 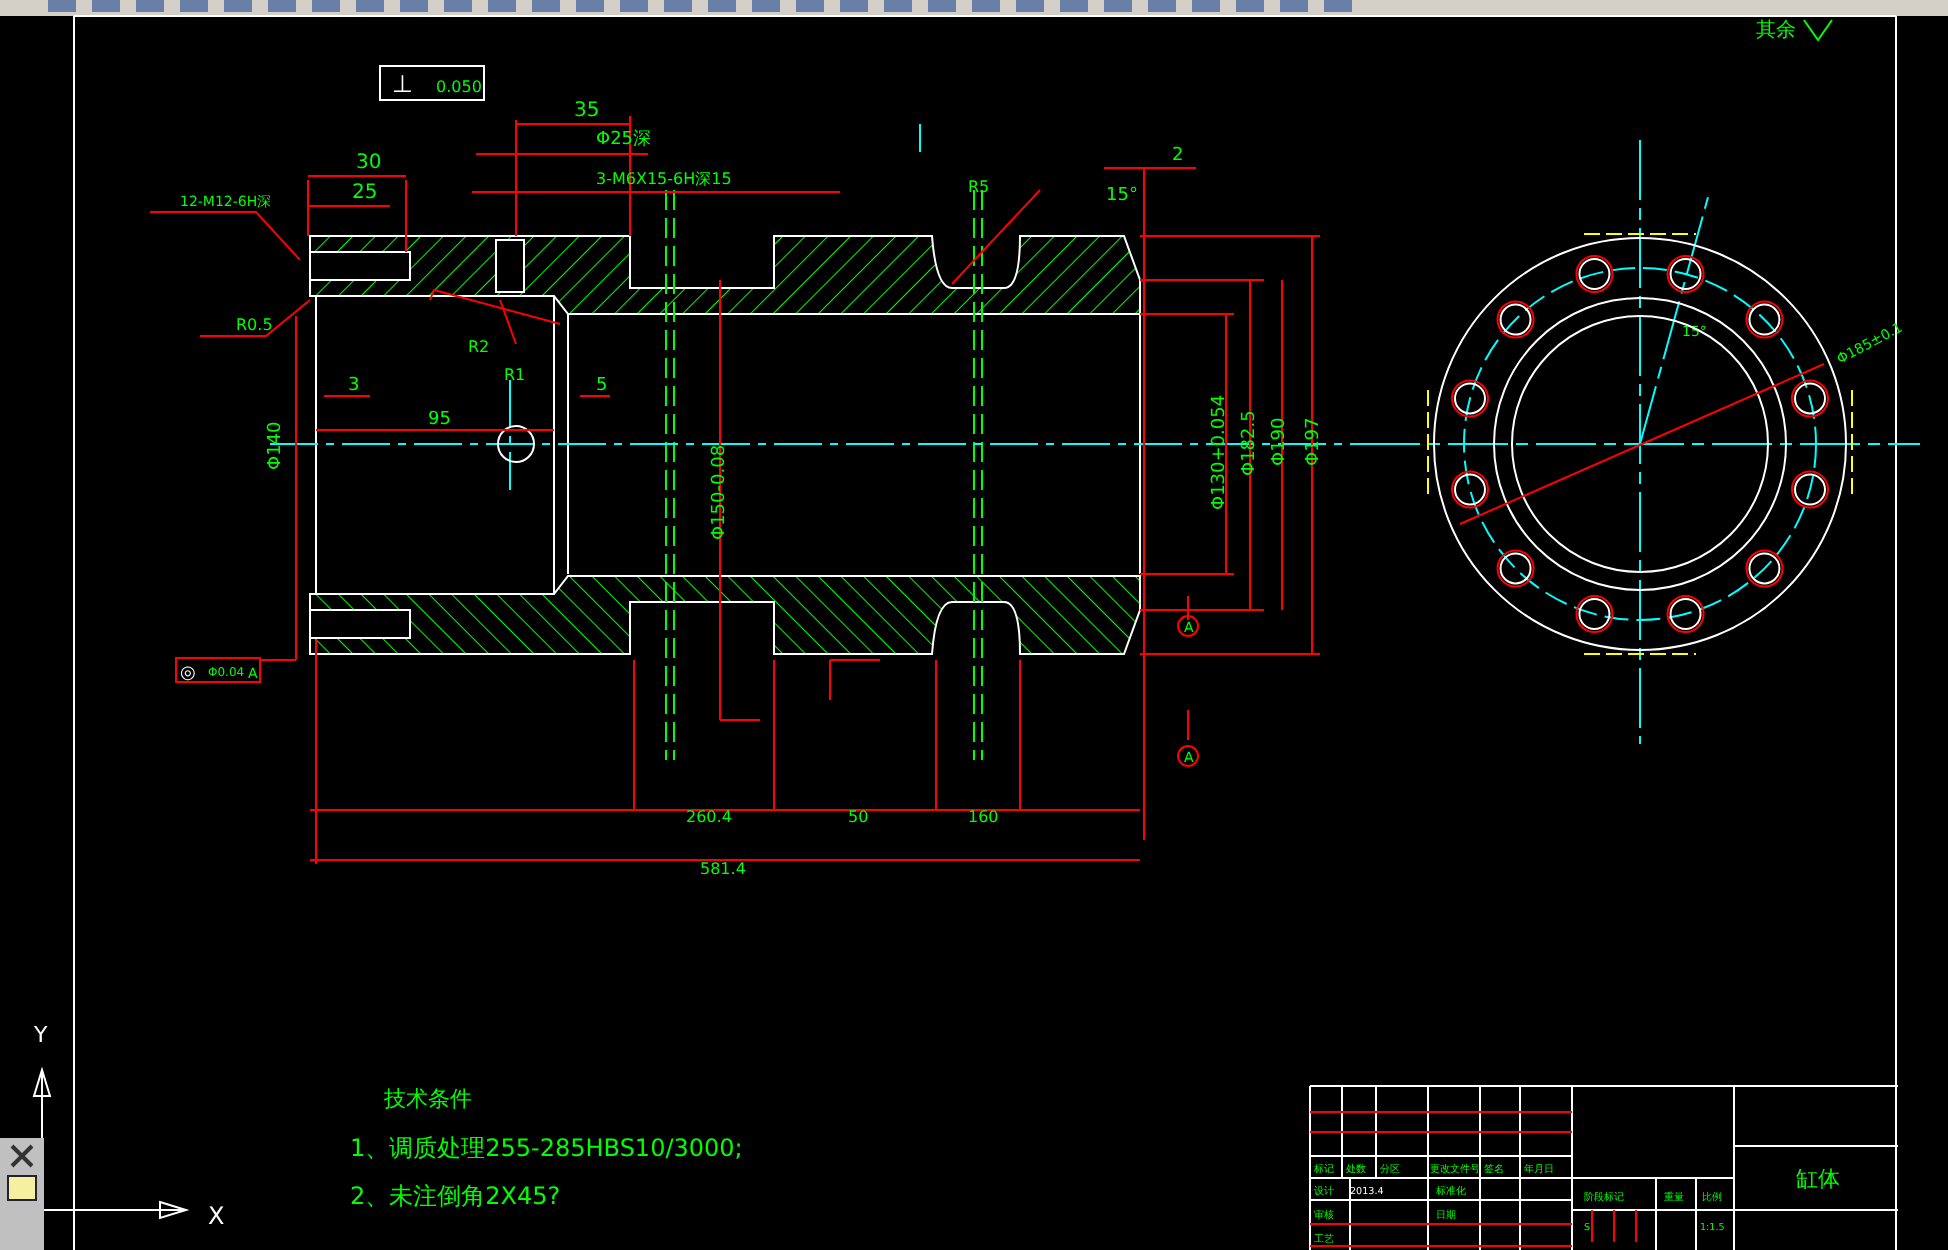 What do you see at coordinates (1818, 1179) in the screenshot?
I see `part-name: 缸体` at bounding box center [1818, 1179].